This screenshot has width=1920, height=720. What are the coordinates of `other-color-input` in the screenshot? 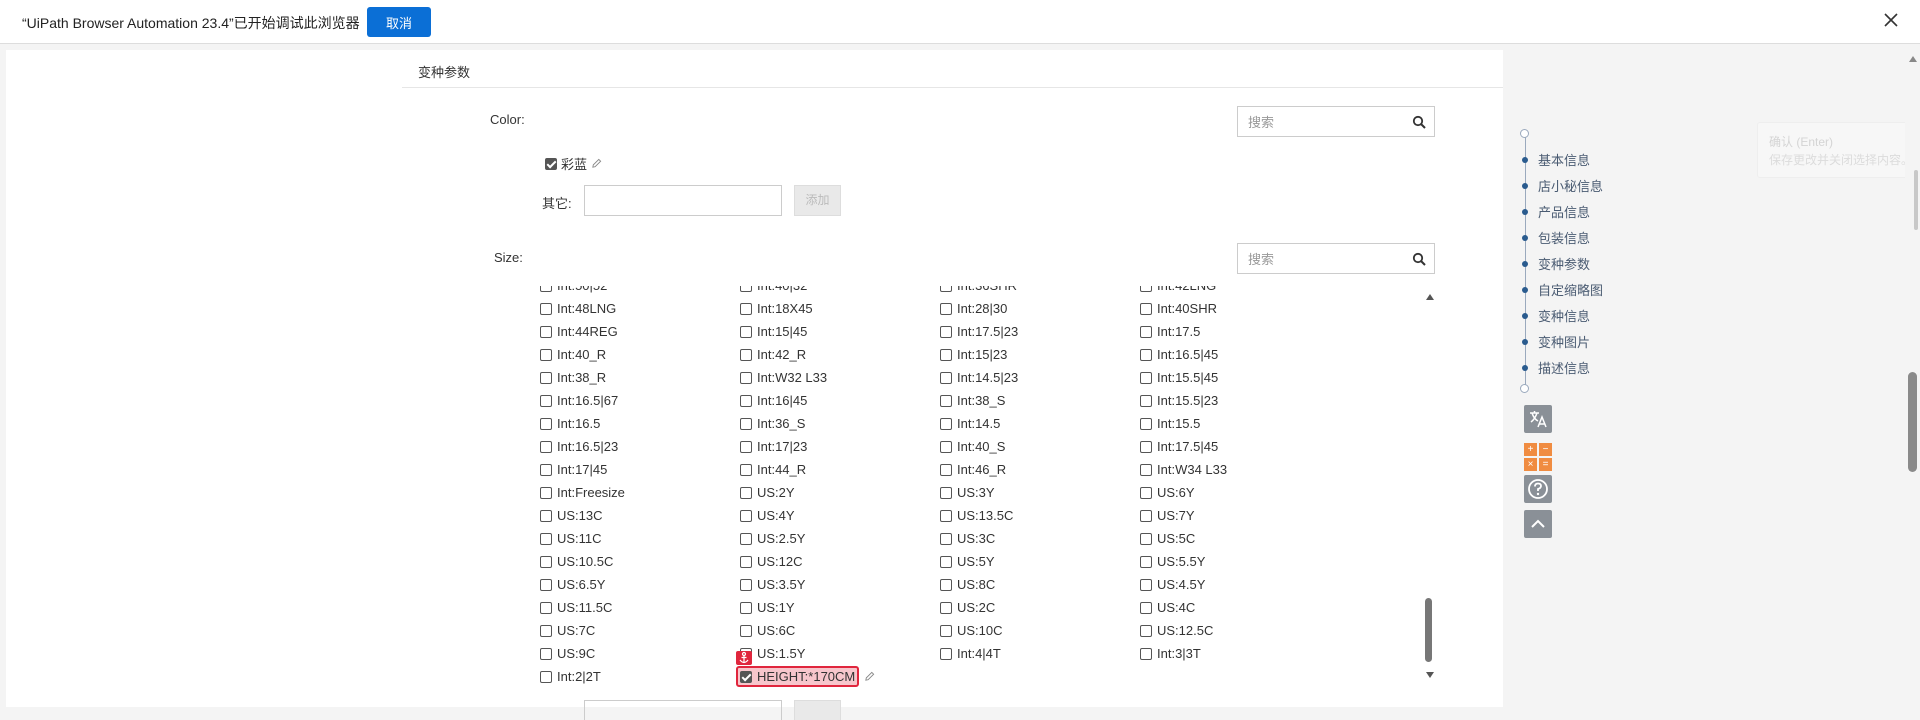 It's located at (683, 200).